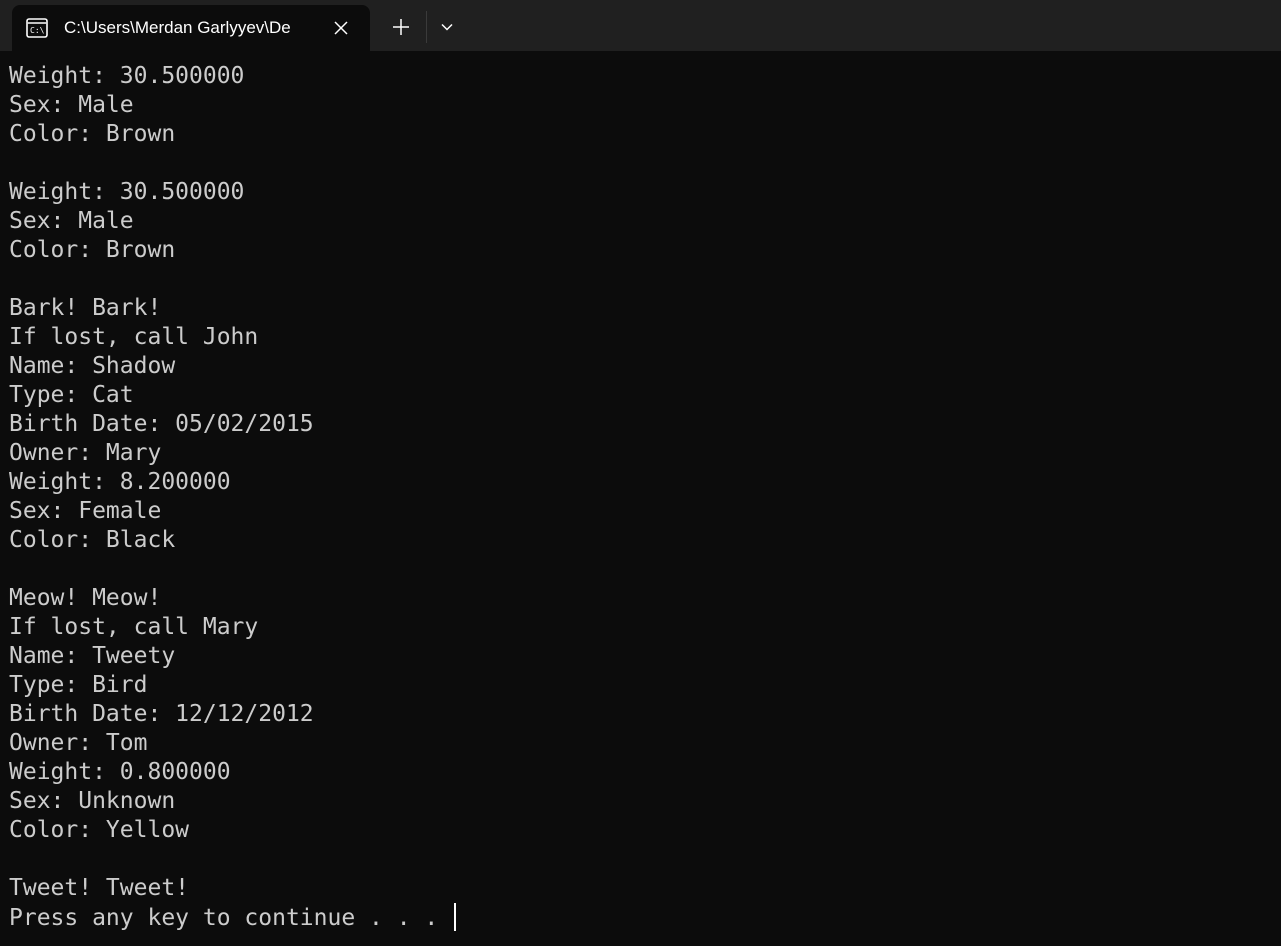  What do you see at coordinates (639, 395) in the screenshot?
I see `terminal-line: Type: Cat` at bounding box center [639, 395].